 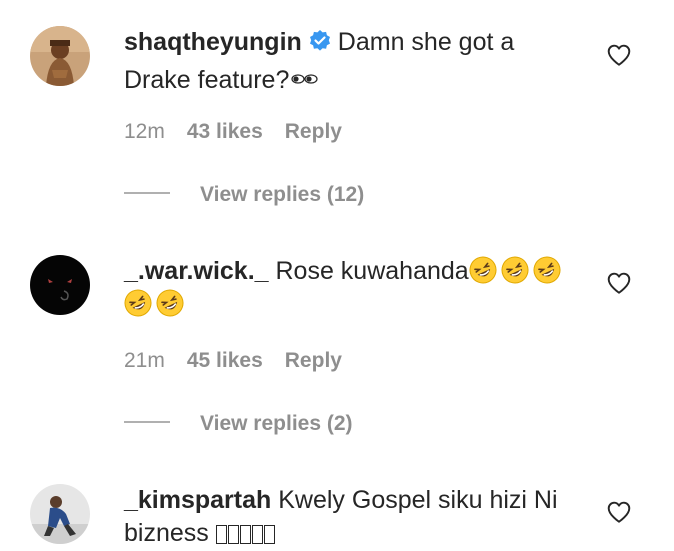 What do you see at coordinates (144, 131) in the screenshot?
I see `comment-time: 12m` at bounding box center [144, 131].